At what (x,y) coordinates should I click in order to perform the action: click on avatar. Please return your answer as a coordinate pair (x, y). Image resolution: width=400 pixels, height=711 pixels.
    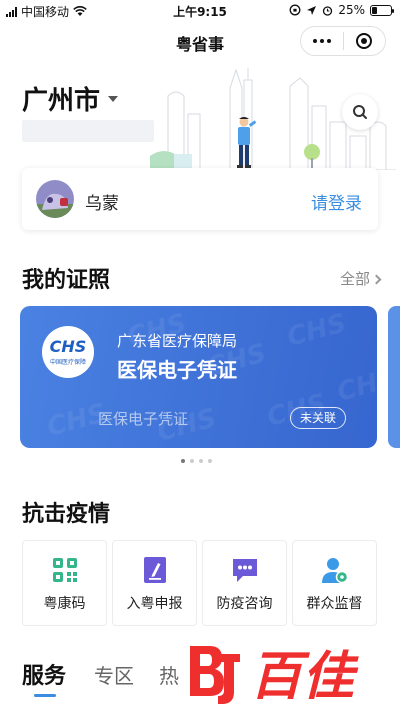
    Looking at the image, I should click on (55, 199).